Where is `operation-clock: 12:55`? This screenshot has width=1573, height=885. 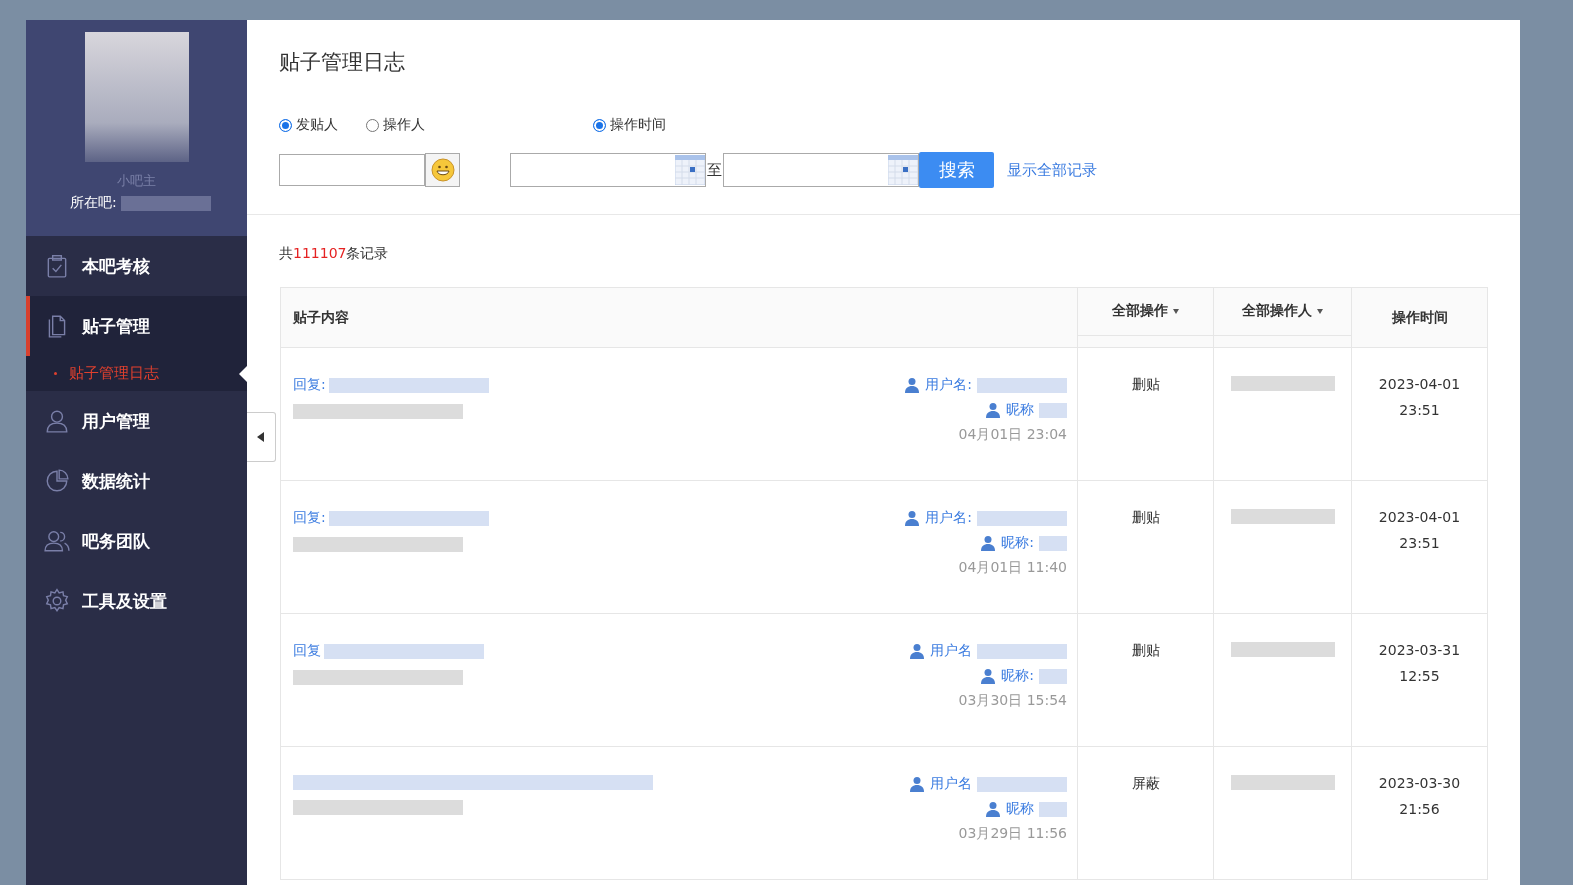
operation-clock: 12:55 is located at coordinates (1419, 676).